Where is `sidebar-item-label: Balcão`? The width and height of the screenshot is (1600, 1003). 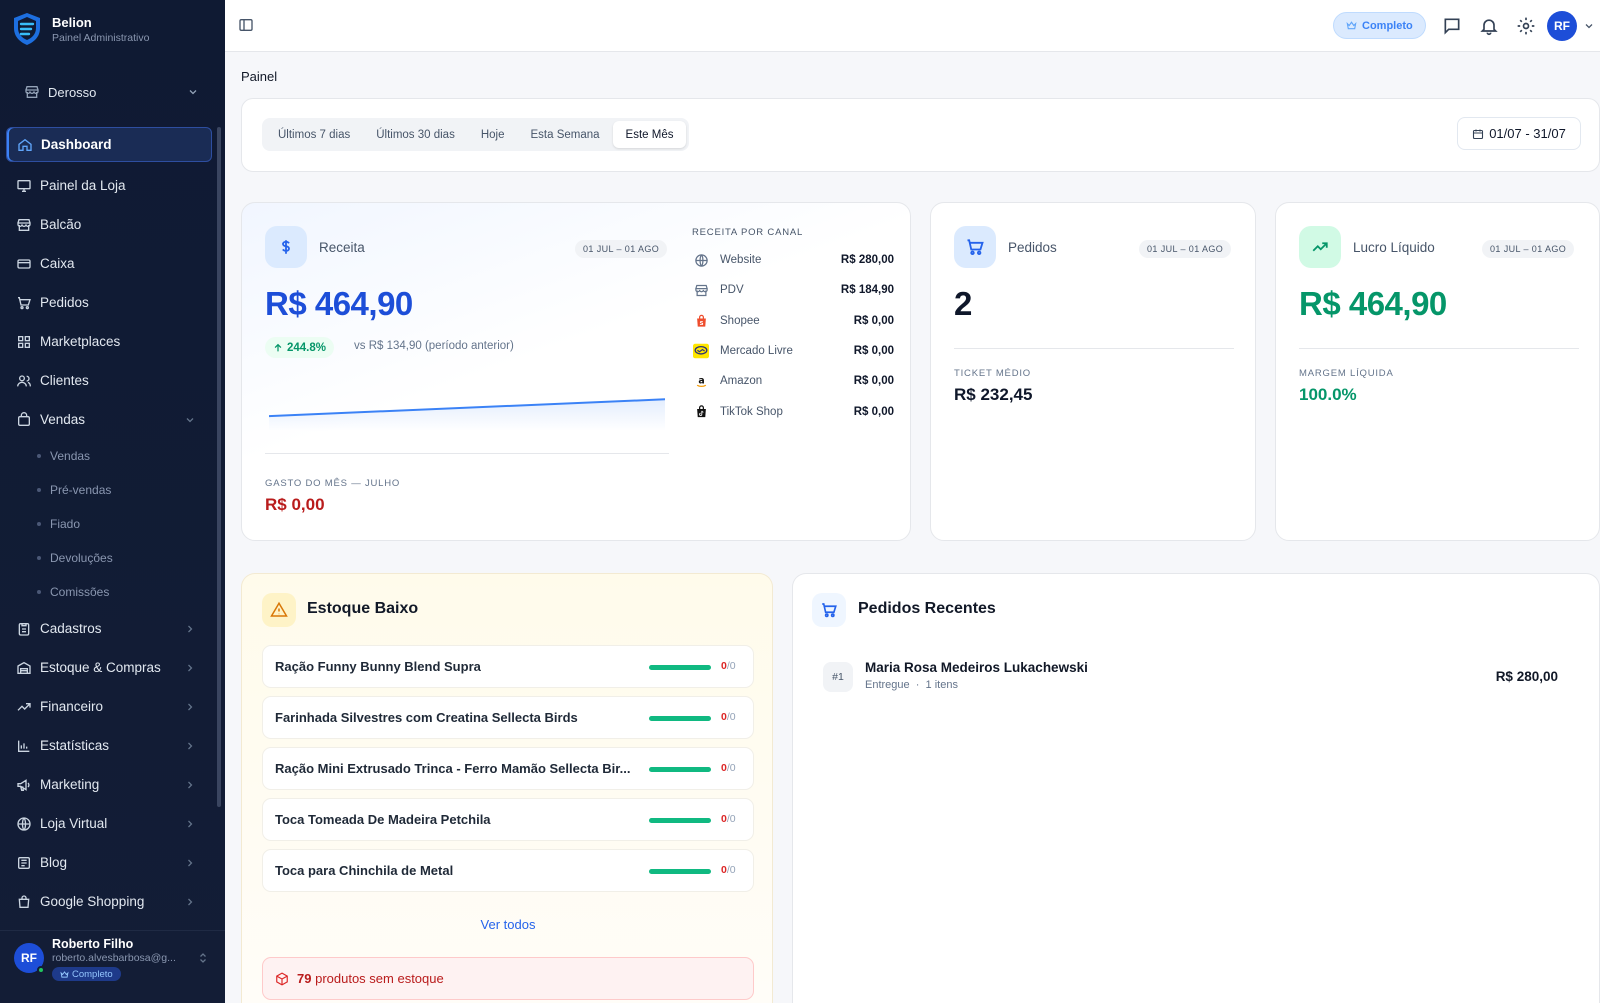 sidebar-item-label: Balcão is located at coordinates (61, 224).